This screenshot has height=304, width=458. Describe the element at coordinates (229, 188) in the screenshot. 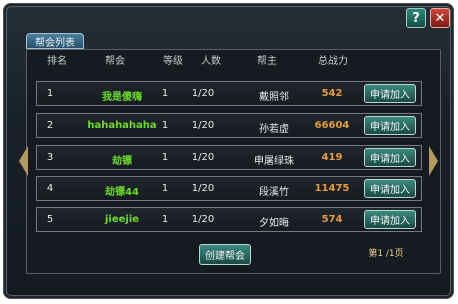

I see `table-row: 4 劫镖44 1 1/20 段溪竹 11475 申请加入` at that location.